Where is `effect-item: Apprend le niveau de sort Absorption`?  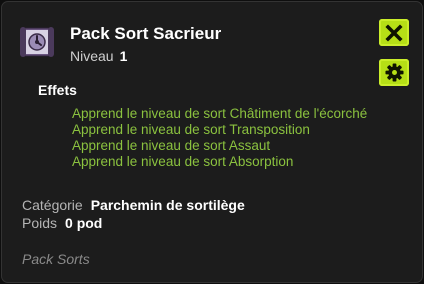
effect-item: Apprend le niveau de sort Absorption is located at coordinates (183, 161).